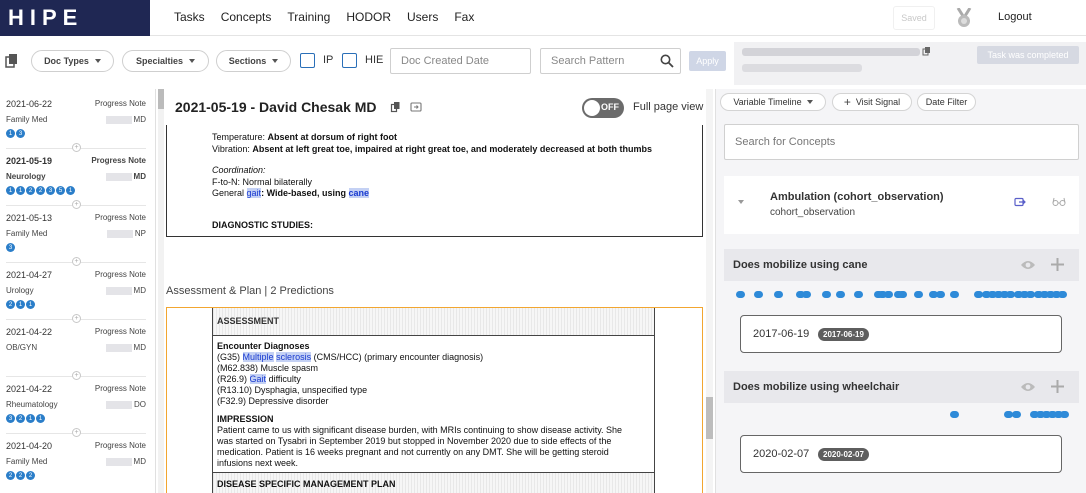 The image size is (1086, 493). I want to click on title-actions, so click(406, 107).